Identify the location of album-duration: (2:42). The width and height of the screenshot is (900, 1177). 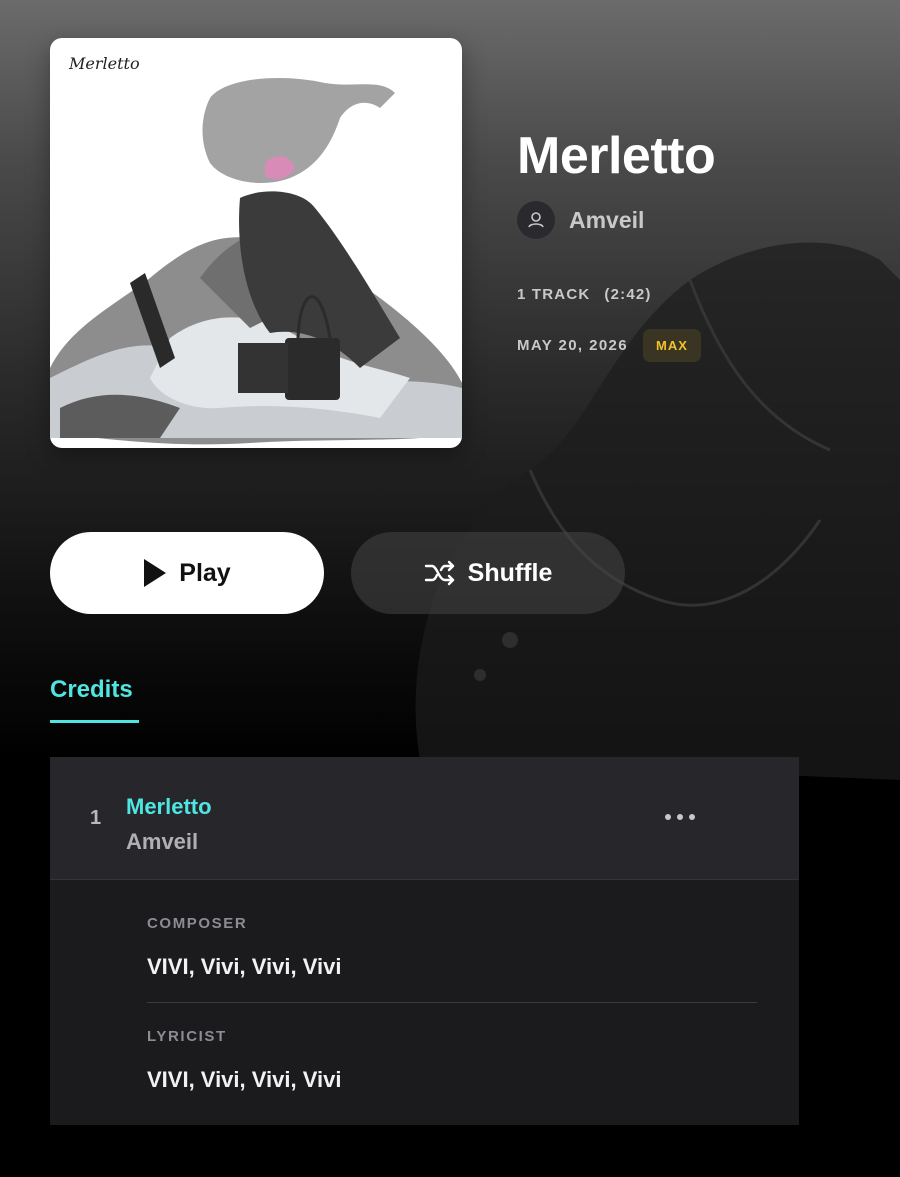
(628, 294).